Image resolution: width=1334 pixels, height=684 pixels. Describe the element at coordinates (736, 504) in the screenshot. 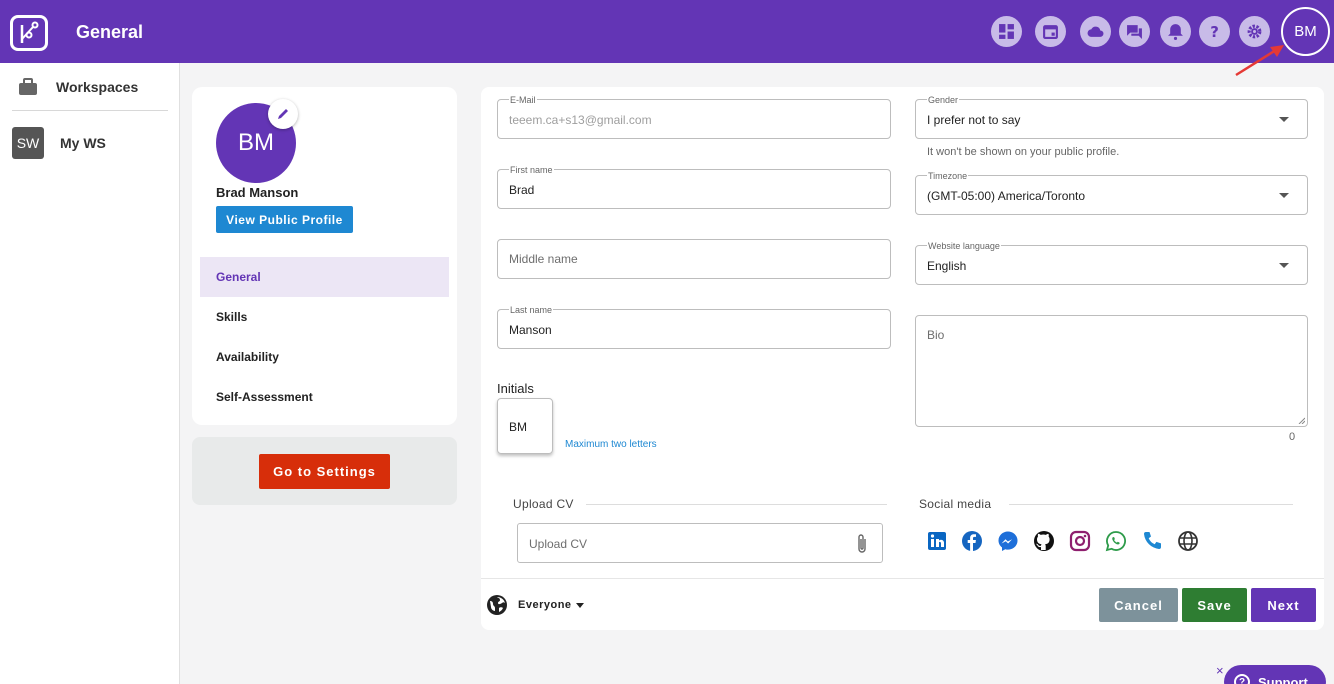

I see `upload-cv-divider` at that location.